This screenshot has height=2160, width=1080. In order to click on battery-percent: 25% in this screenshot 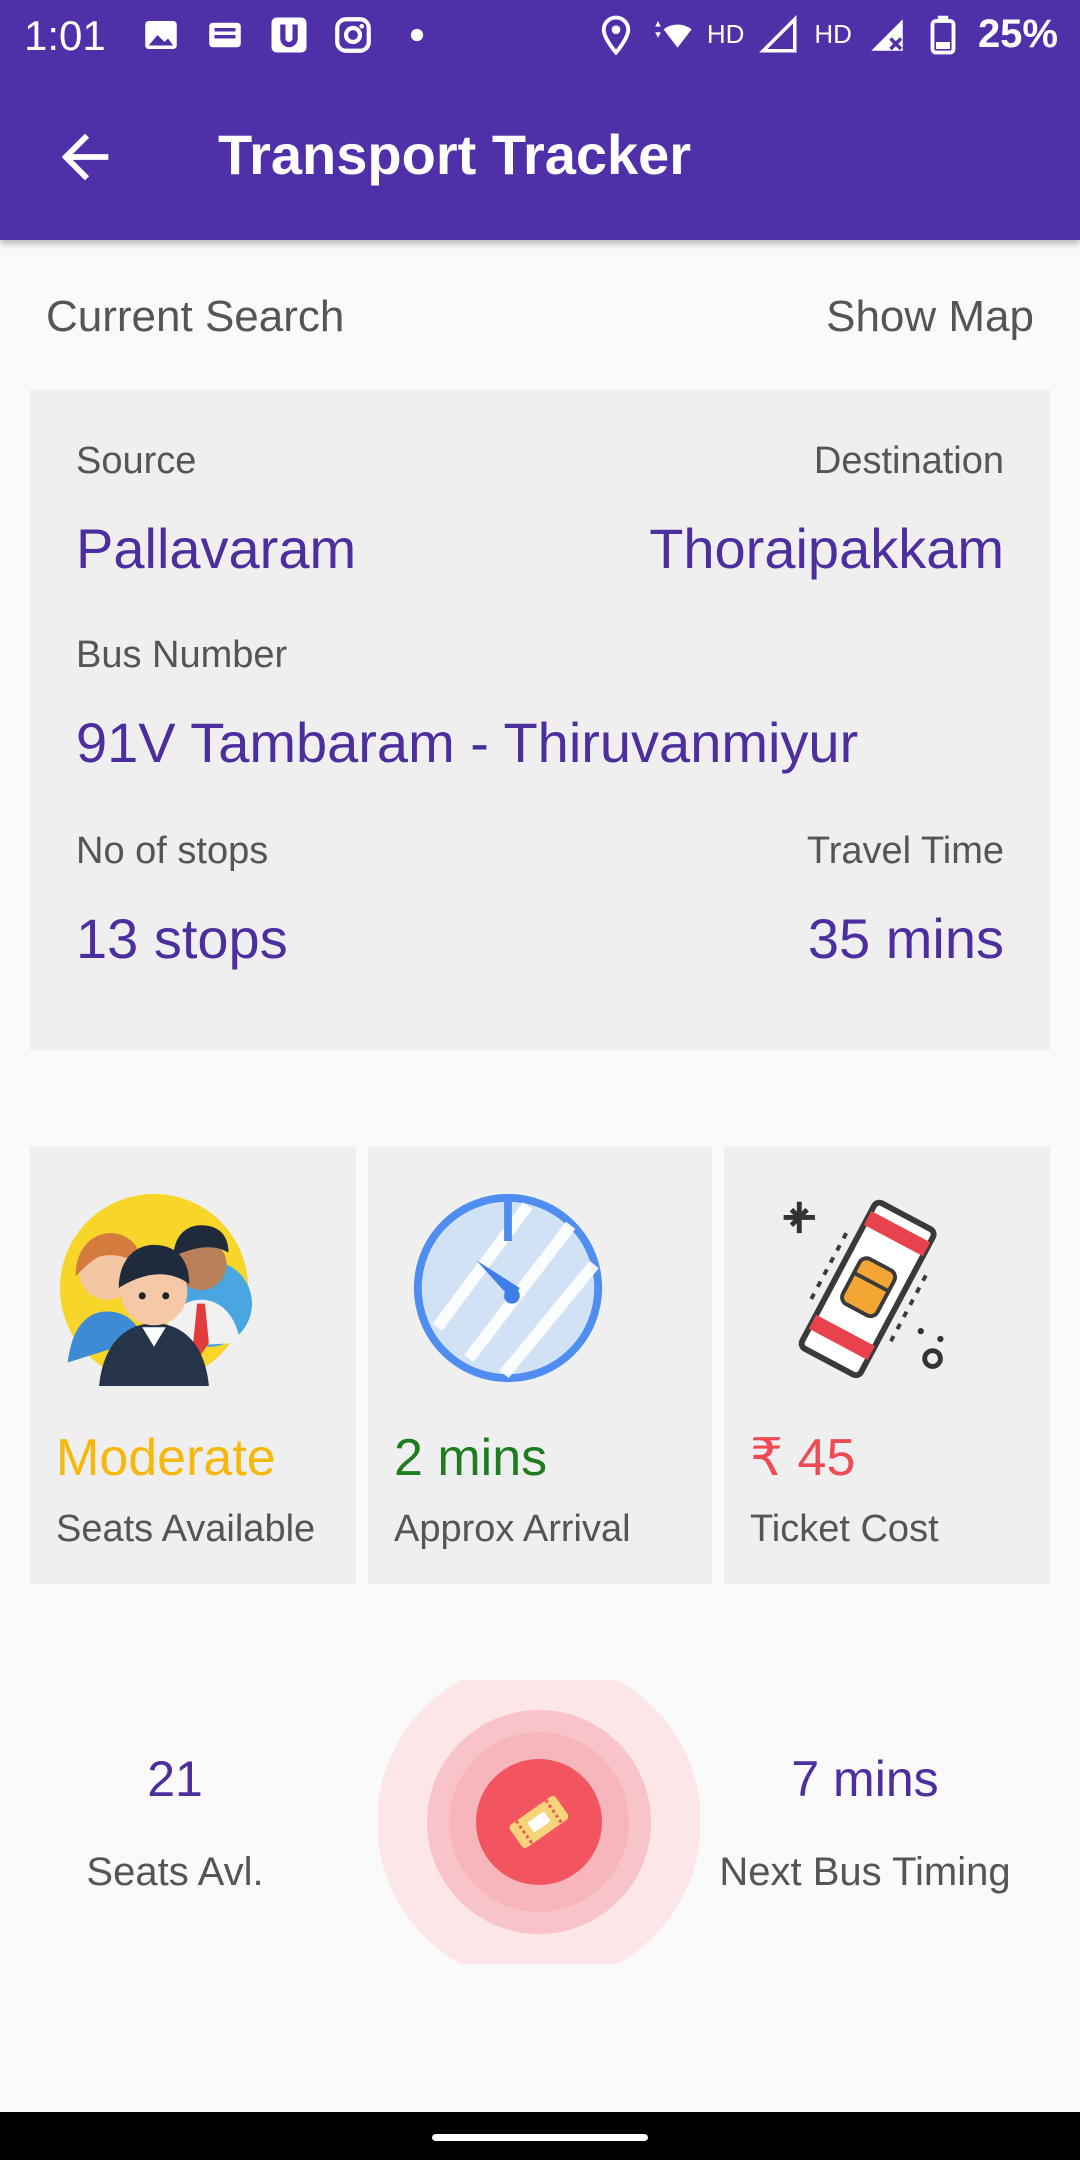, I will do `click(1017, 34)`.